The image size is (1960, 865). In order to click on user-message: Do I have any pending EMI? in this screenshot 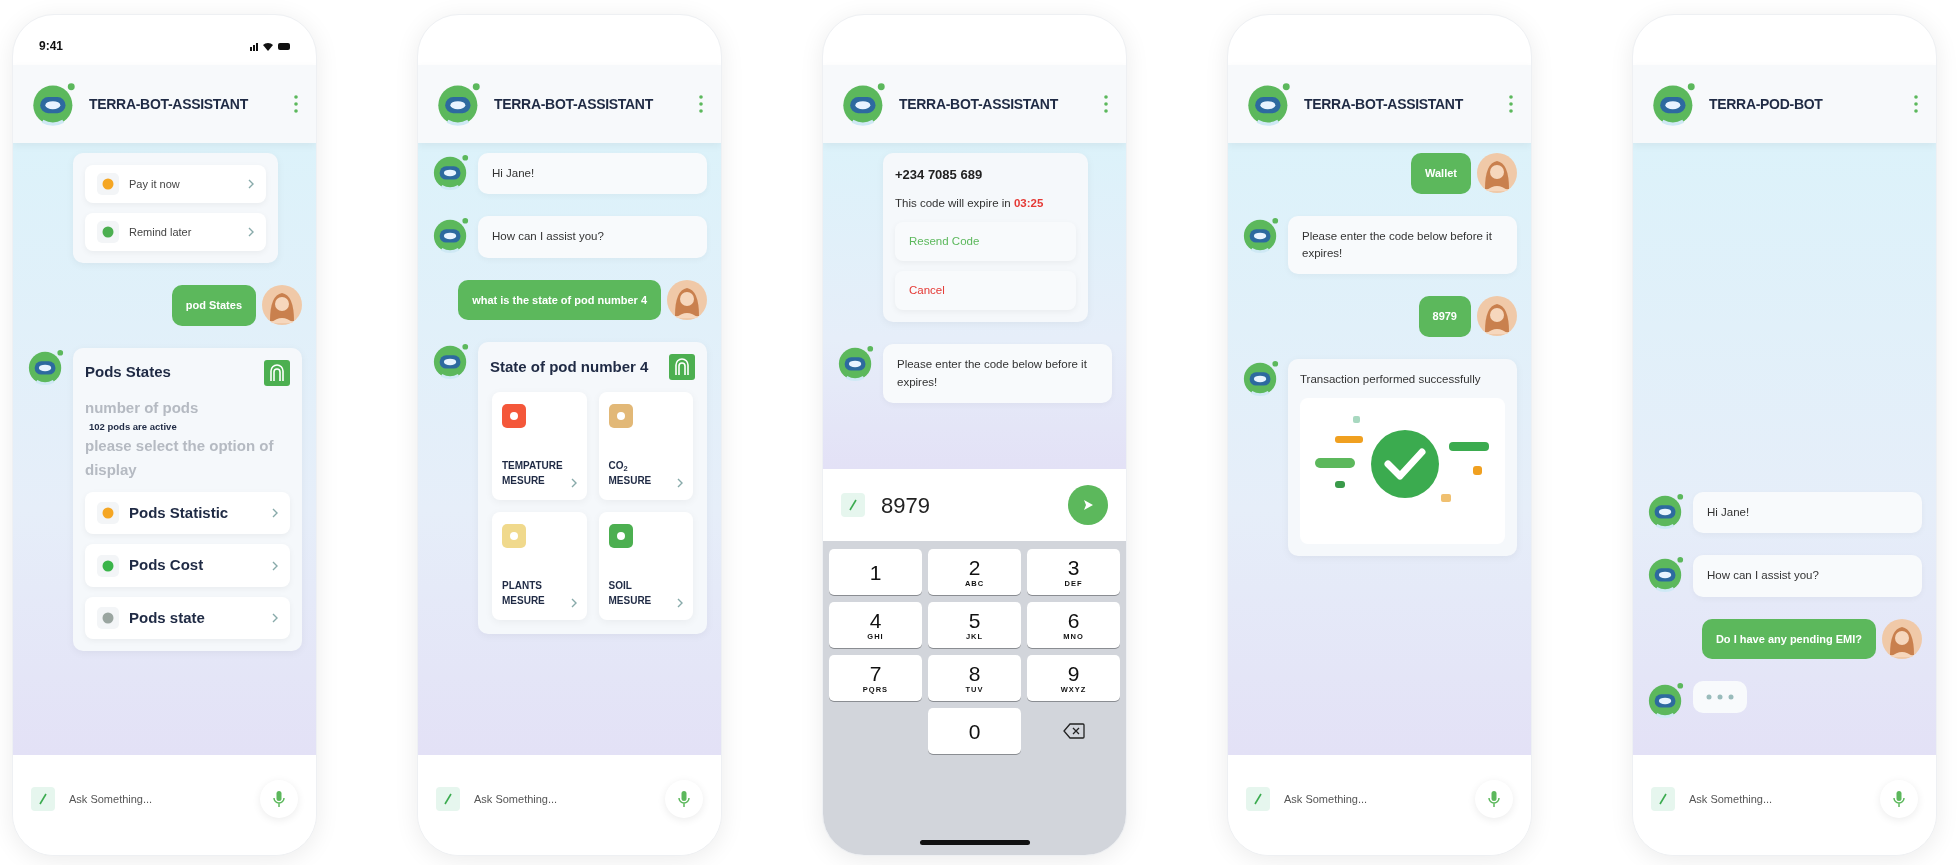, I will do `click(1788, 638)`.